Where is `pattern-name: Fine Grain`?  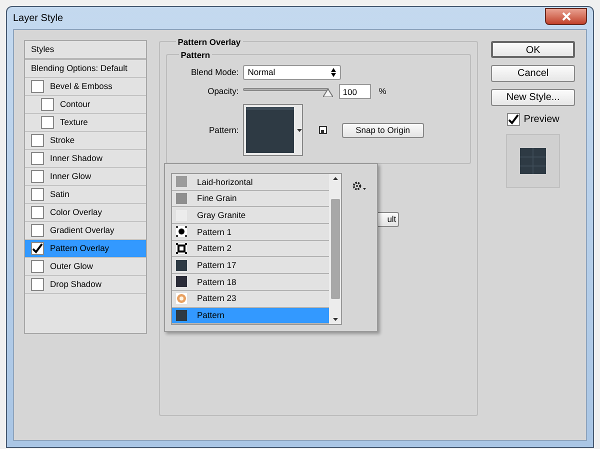
pattern-name: Fine Grain is located at coordinates (217, 198).